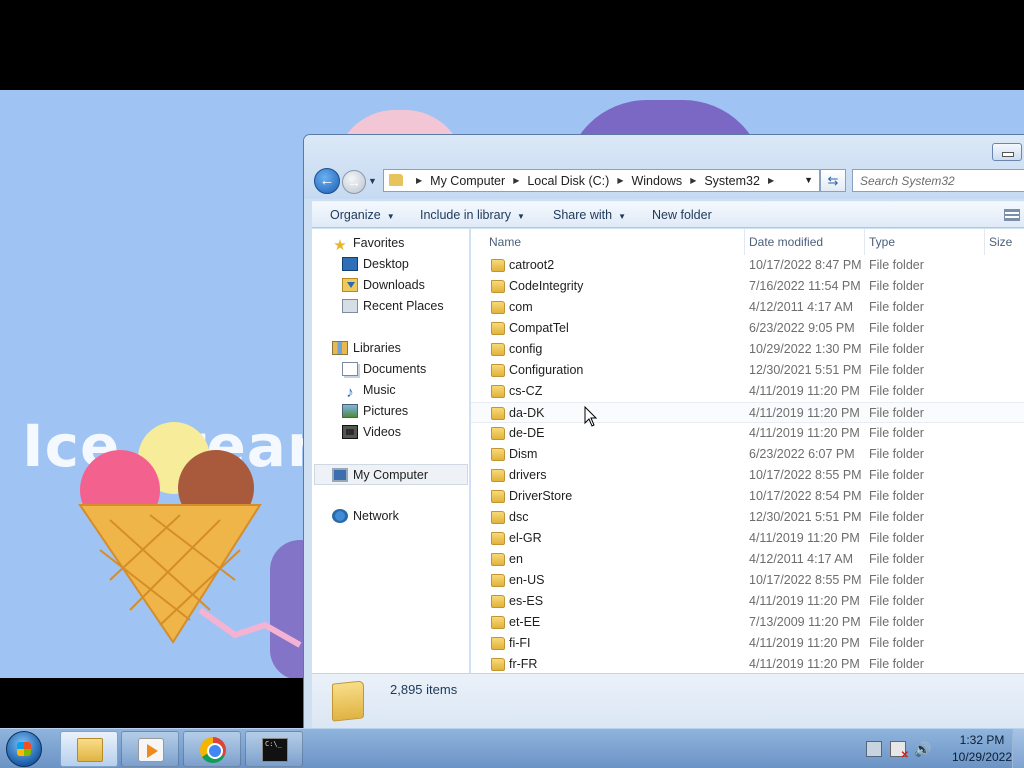 This screenshot has height=768, width=1024. What do you see at coordinates (274, 749) in the screenshot?
I see `taskbar-command-prompt: C:\_` at bounding box center [274, 749].